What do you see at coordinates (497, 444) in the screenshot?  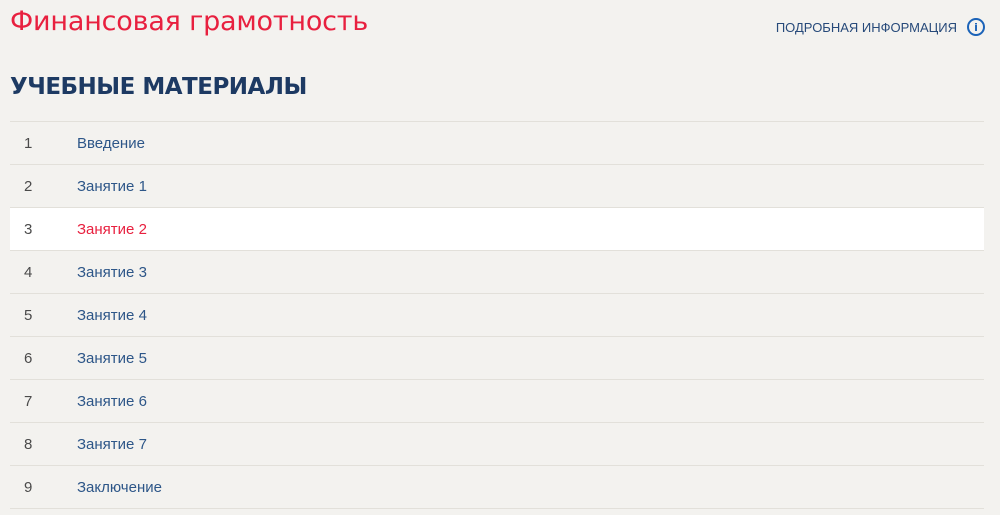 I see `material-item-lesson-7: 8 Занятие 7` at bounding box center [497, 444].